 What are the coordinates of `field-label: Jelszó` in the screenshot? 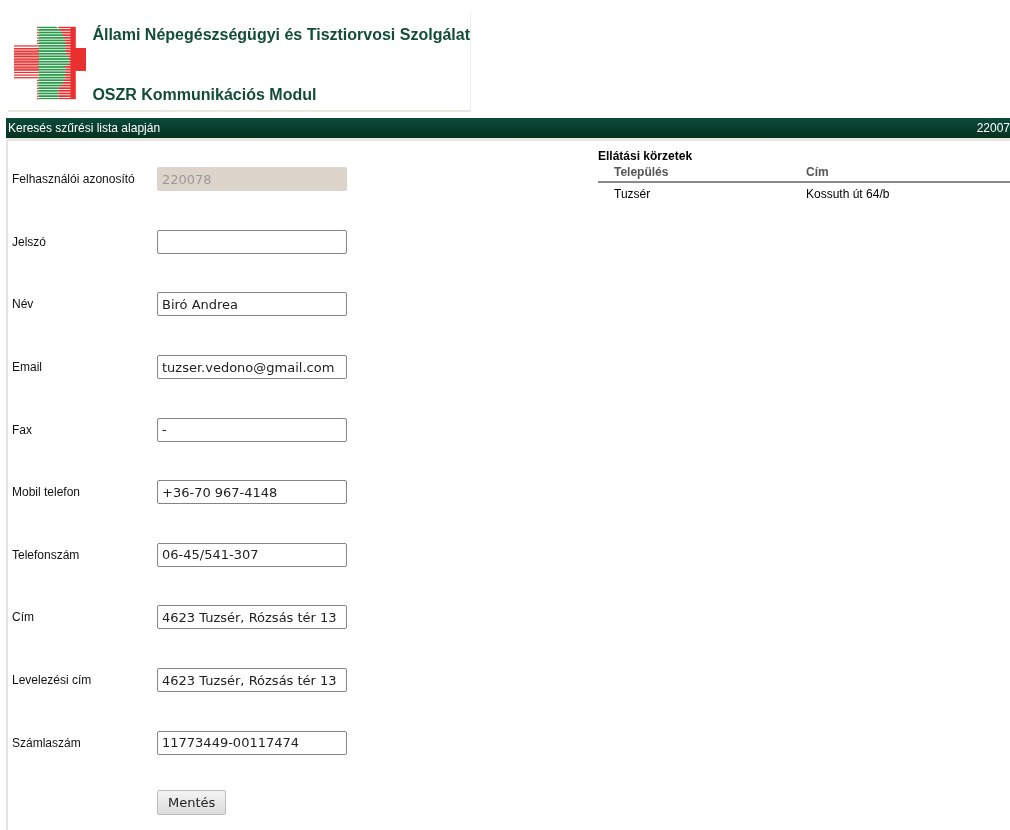 It's located at (29, 241).